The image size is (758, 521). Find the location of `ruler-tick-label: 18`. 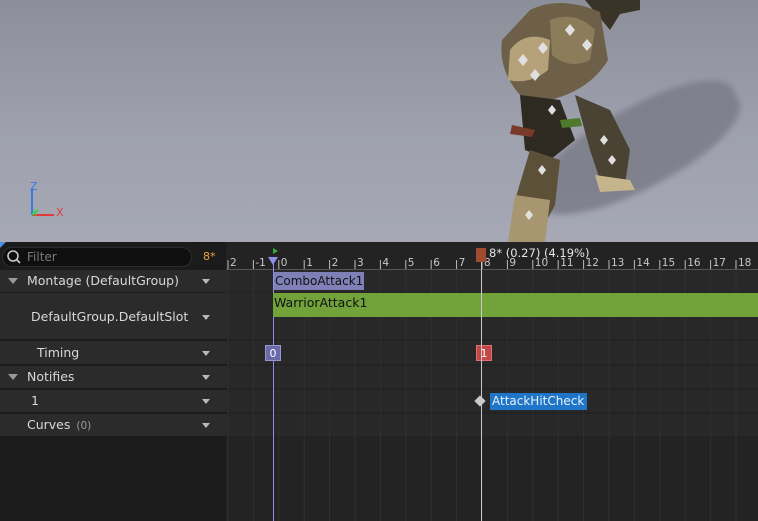

ruler-tick-label: 18 is located at coordinates (745, 263).